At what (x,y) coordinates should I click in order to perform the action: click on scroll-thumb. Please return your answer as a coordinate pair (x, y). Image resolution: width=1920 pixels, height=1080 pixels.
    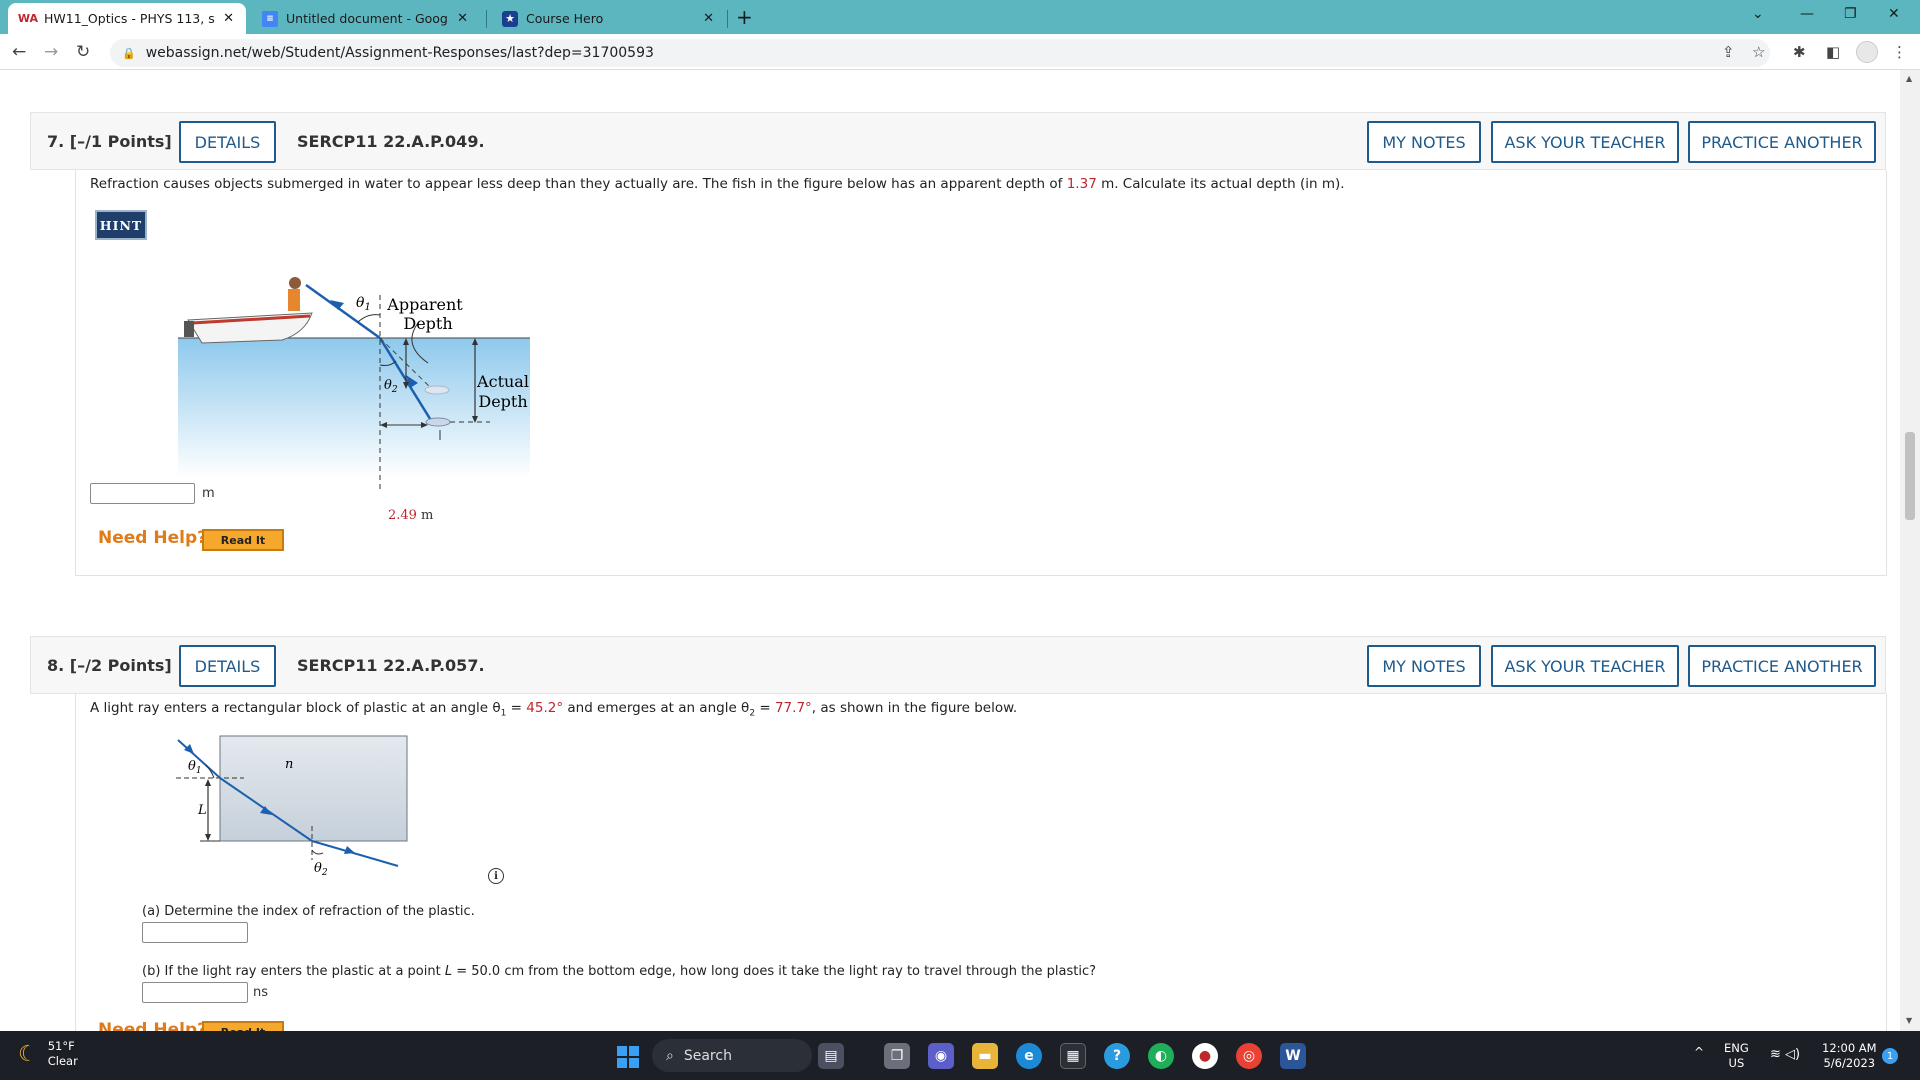
    Looking at the image, I should click on (1910, 476).